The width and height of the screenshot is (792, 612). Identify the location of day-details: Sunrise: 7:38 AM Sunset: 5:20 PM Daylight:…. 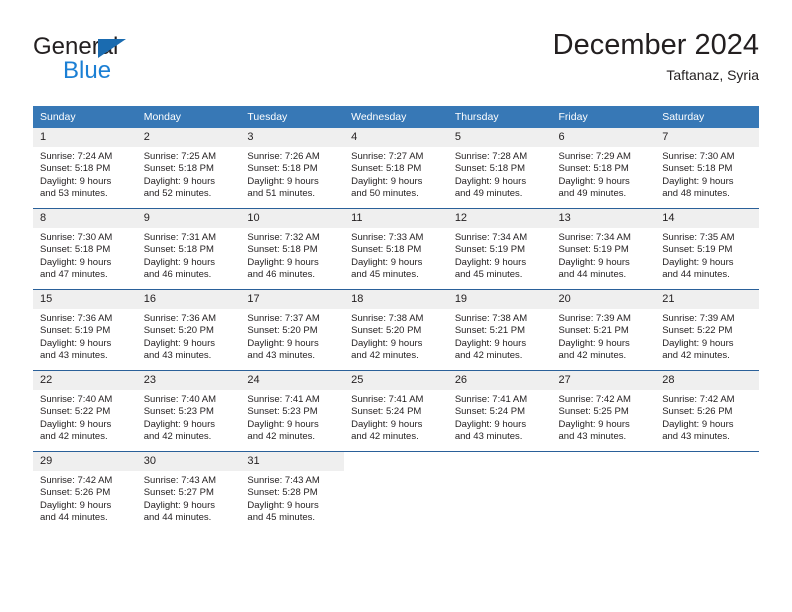
(396, 336).